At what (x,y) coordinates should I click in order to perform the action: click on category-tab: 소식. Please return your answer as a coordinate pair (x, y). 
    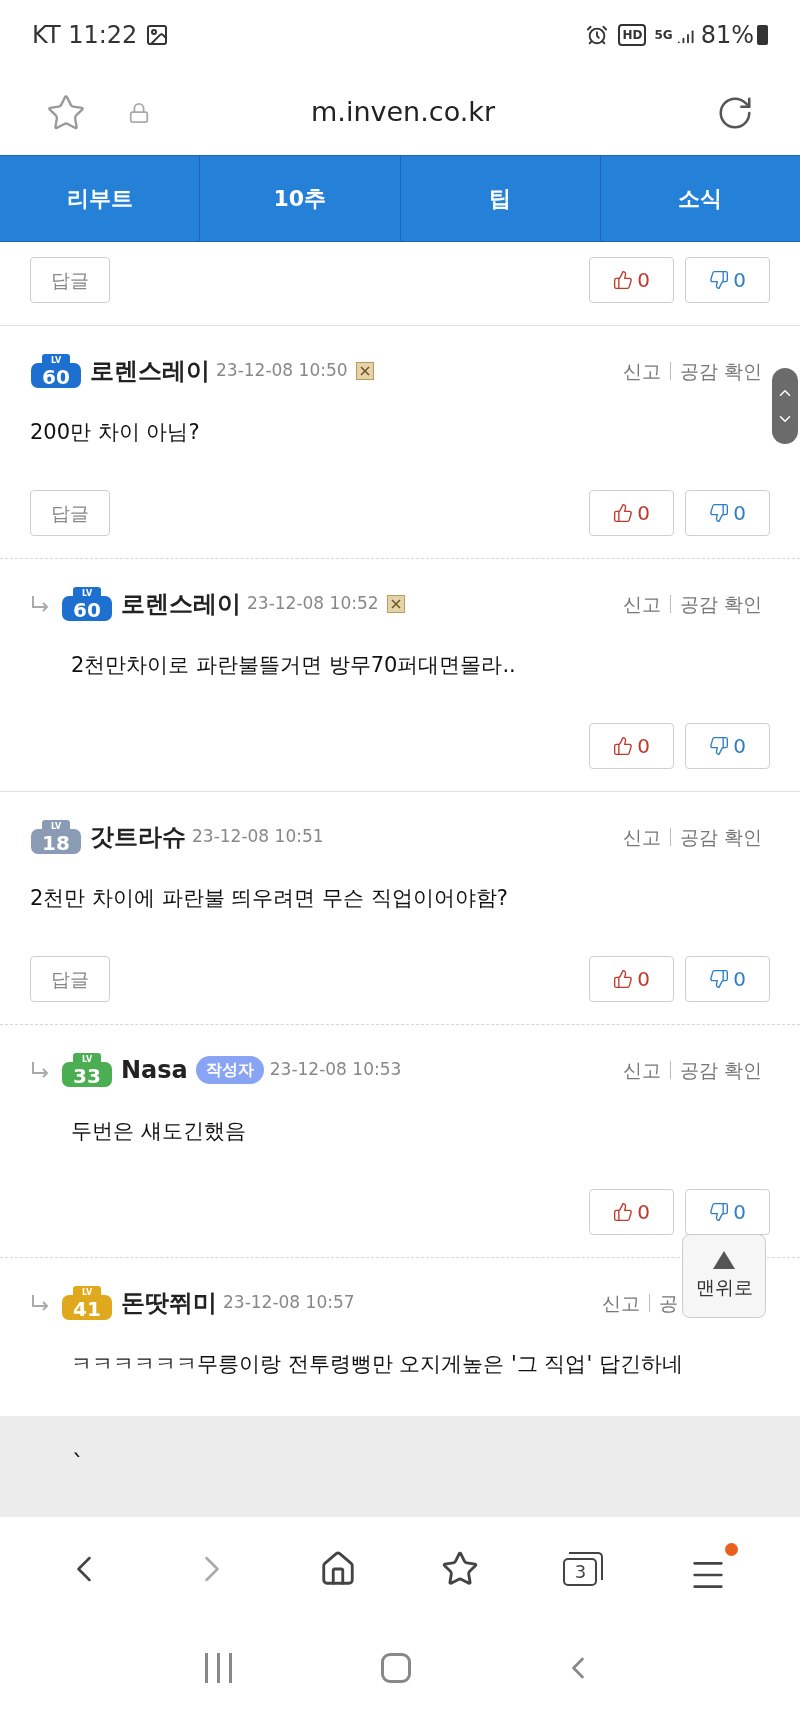
    Looking at the image, I should click on (699, 198).